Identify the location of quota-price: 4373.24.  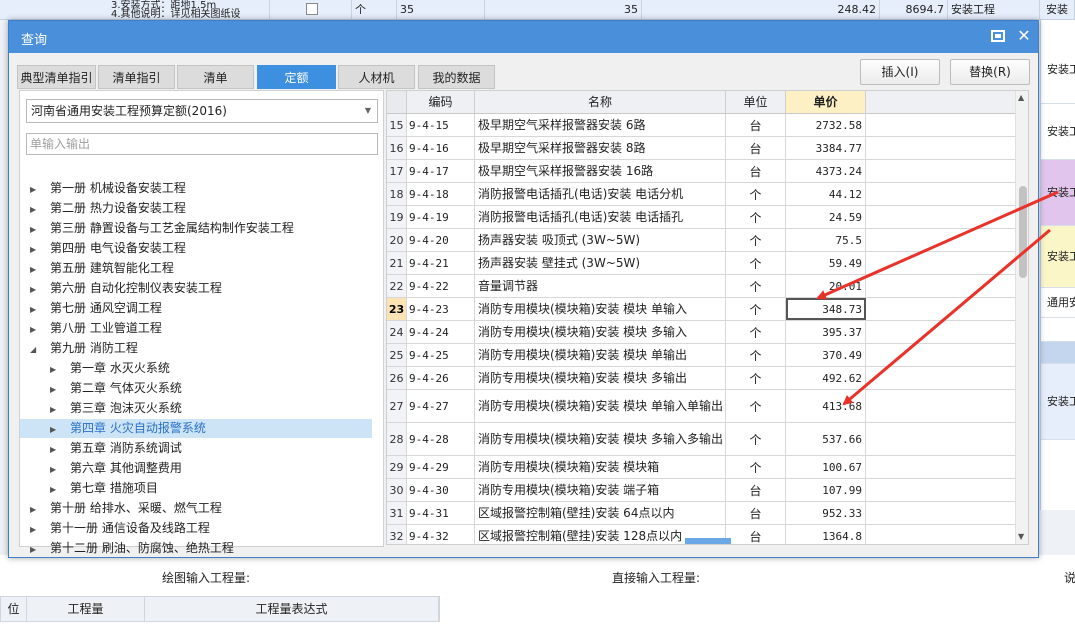
(826, 171).